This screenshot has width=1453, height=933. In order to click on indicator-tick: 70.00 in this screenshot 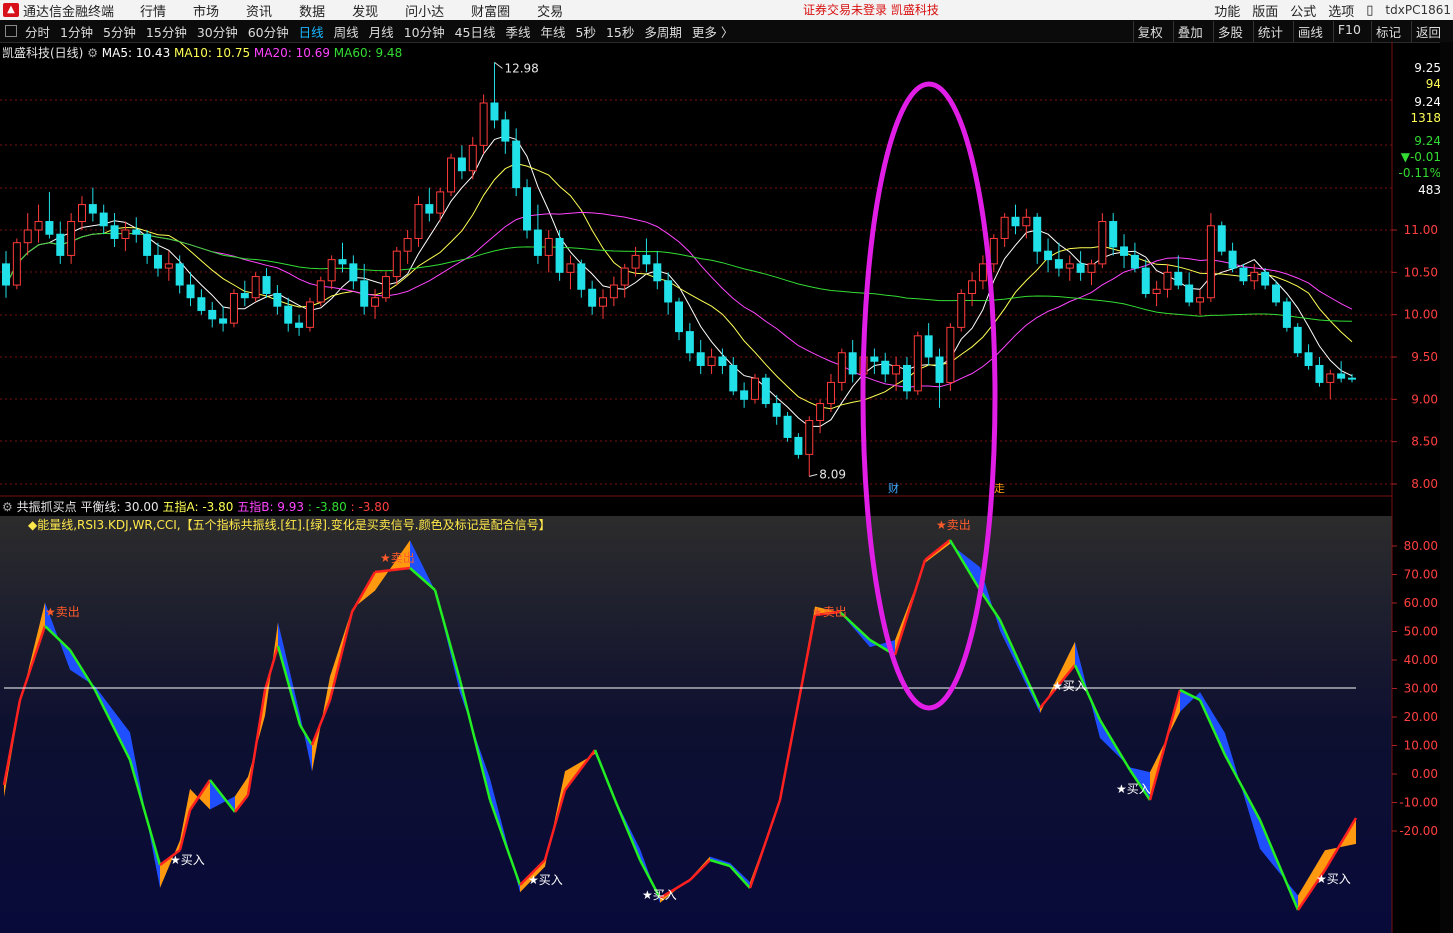, I will do `click(1421, 575)`.